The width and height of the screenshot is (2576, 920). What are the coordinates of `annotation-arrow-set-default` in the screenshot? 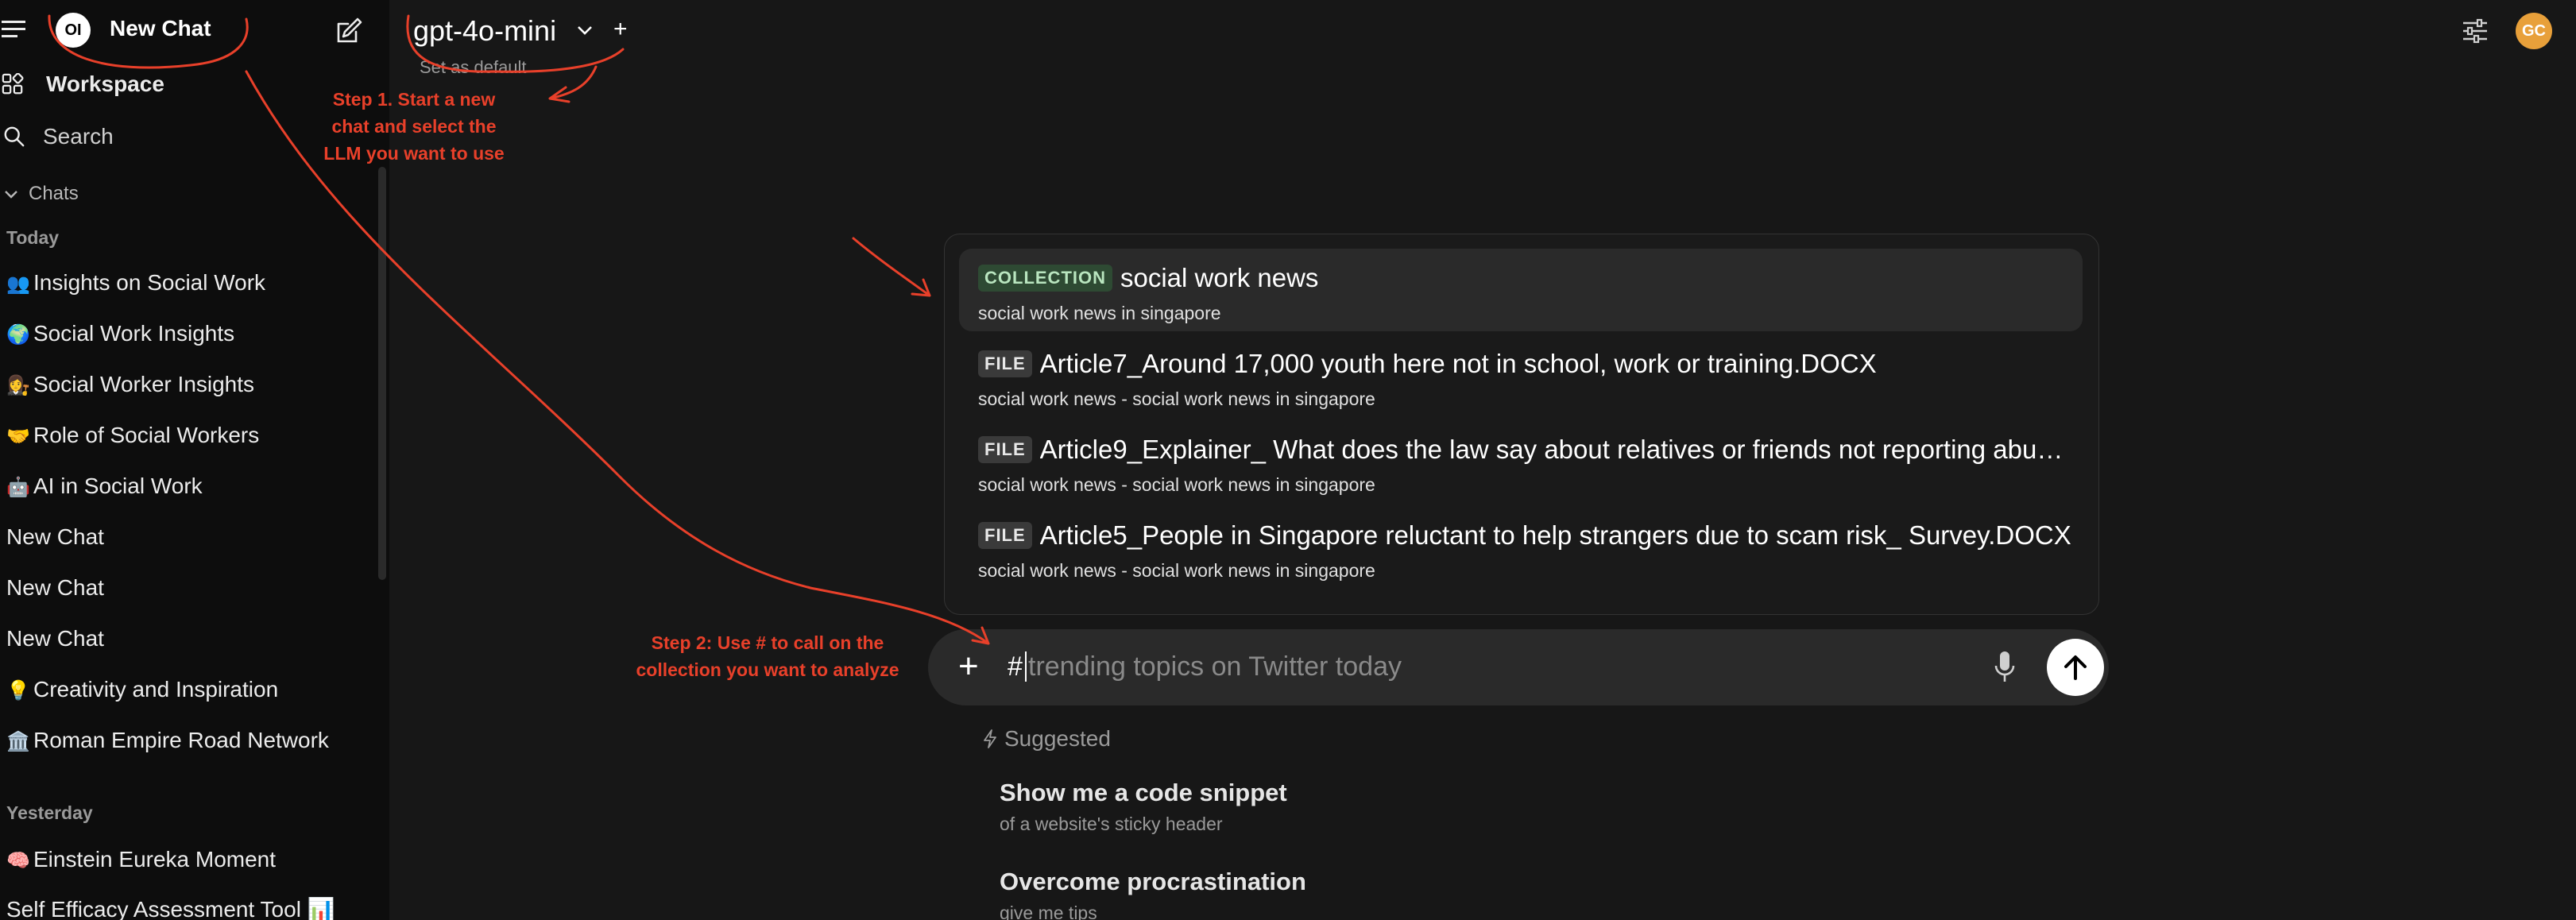 It's located at (573, 84).